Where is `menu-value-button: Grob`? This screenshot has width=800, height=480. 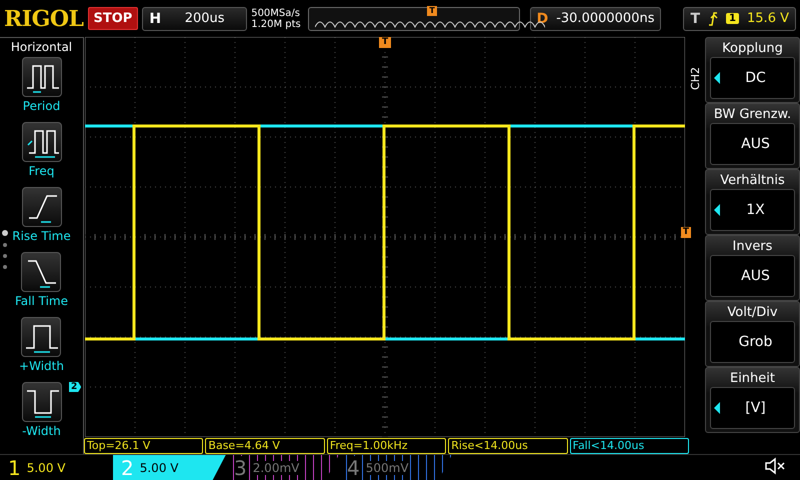 menu-value-button: Grob is located at coordinates (752, 342).